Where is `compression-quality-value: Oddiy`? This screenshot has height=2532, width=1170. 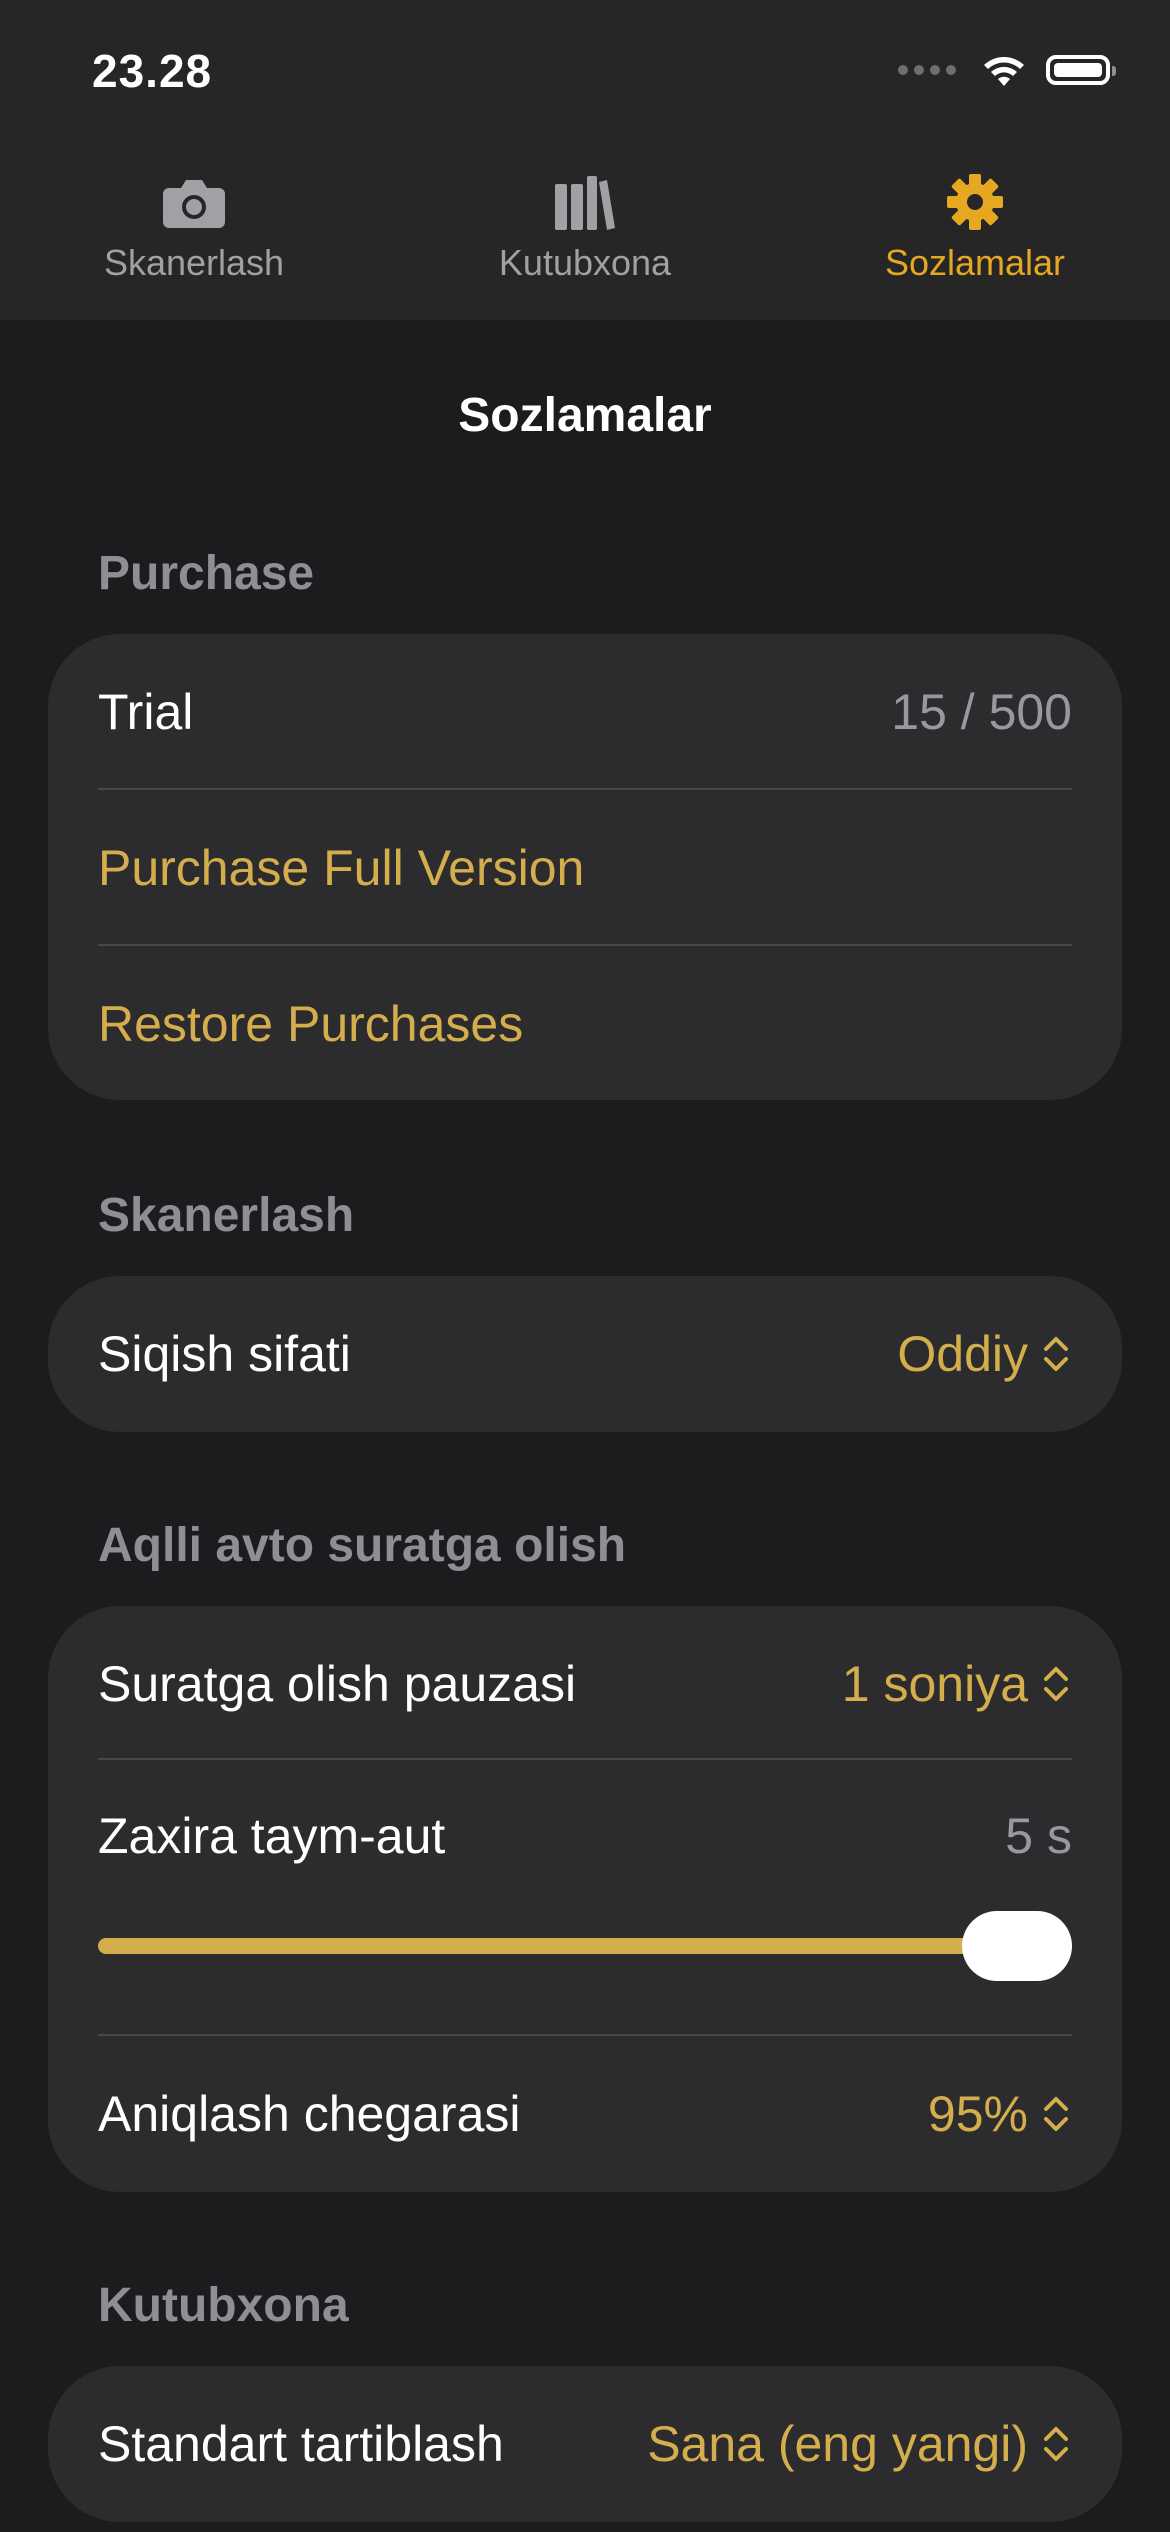
compression-quality-value: Oddiy is located at coordinates (962, 1354).